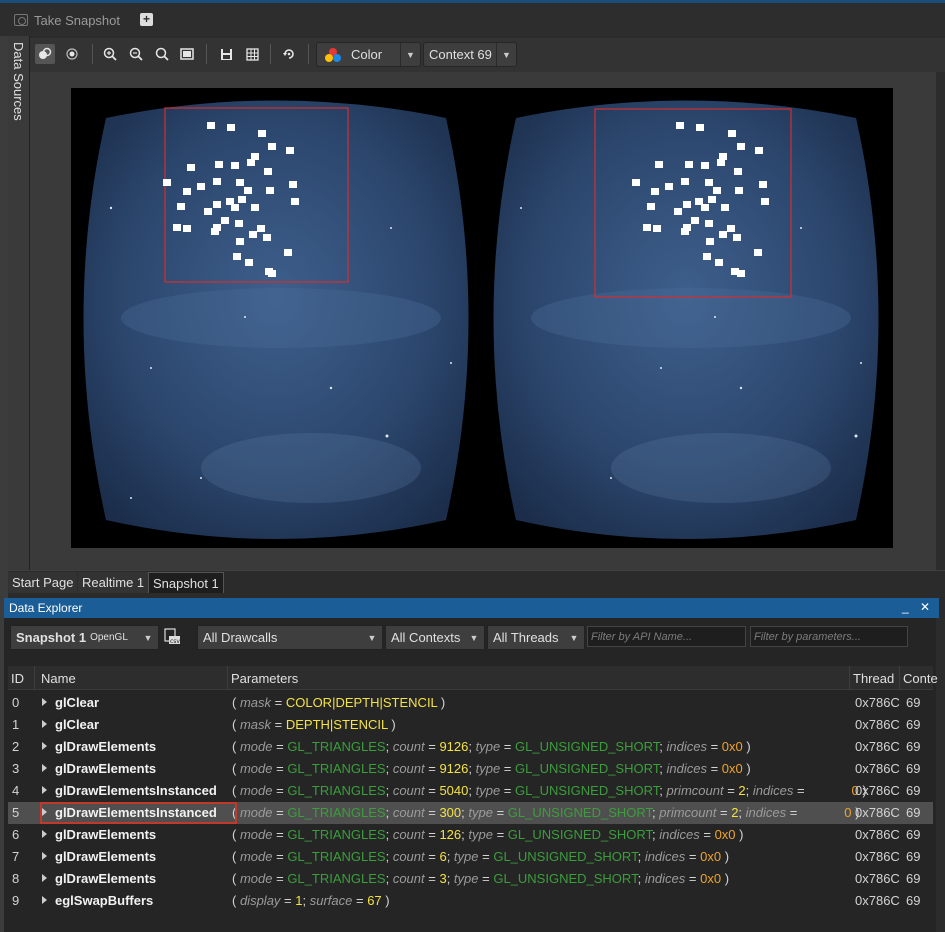 This screenshot has width=945, height=932. What do you see at coordinates (16, 724) in the screenshot?
I see `row-id: 1` at bounding box center [16, 724].